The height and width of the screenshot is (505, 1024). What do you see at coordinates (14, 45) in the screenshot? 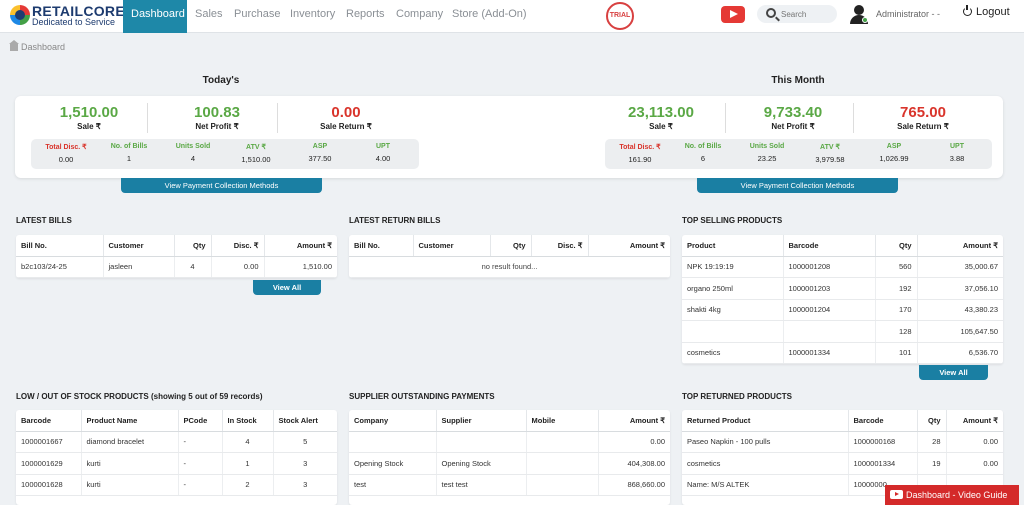
I see `home-icon` at bounding box center [14, 45].